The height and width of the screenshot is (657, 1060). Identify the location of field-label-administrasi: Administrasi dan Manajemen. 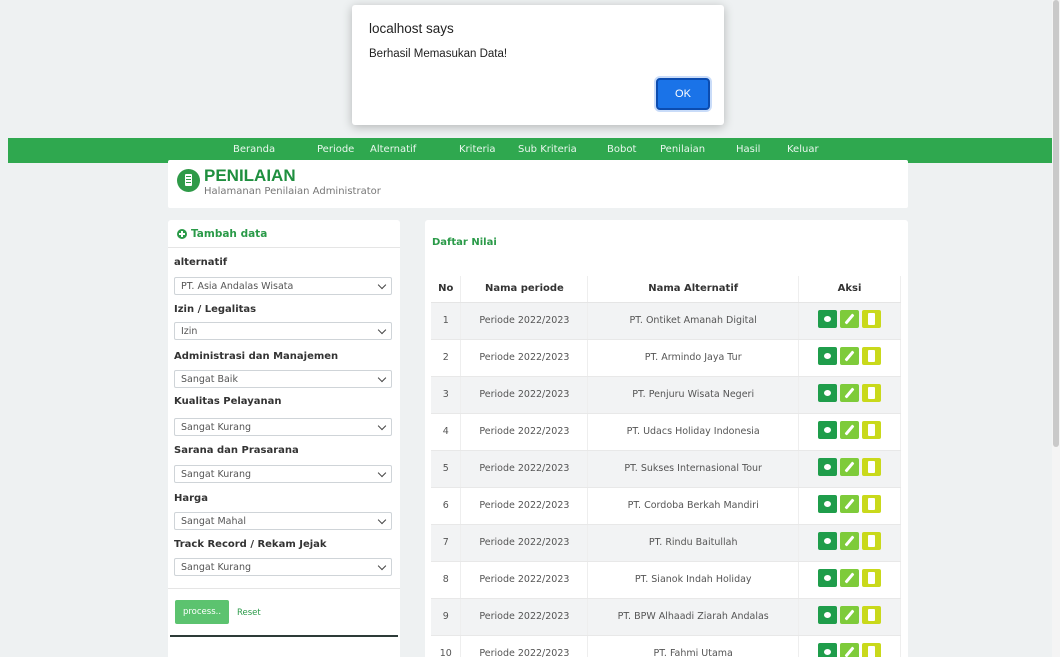
(256, 356).